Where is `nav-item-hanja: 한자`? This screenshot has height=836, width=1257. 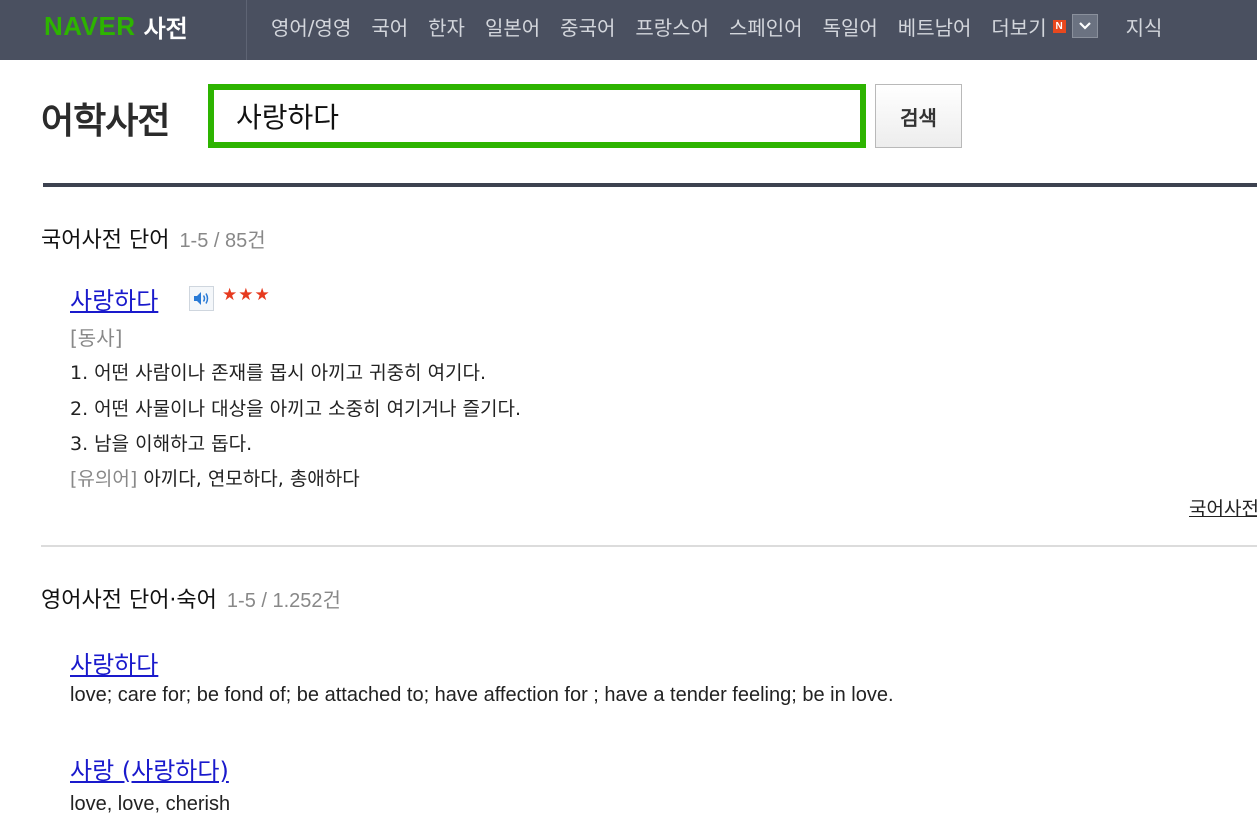
nav-item-hanja: 한자 is located at coordinates (446, 26).